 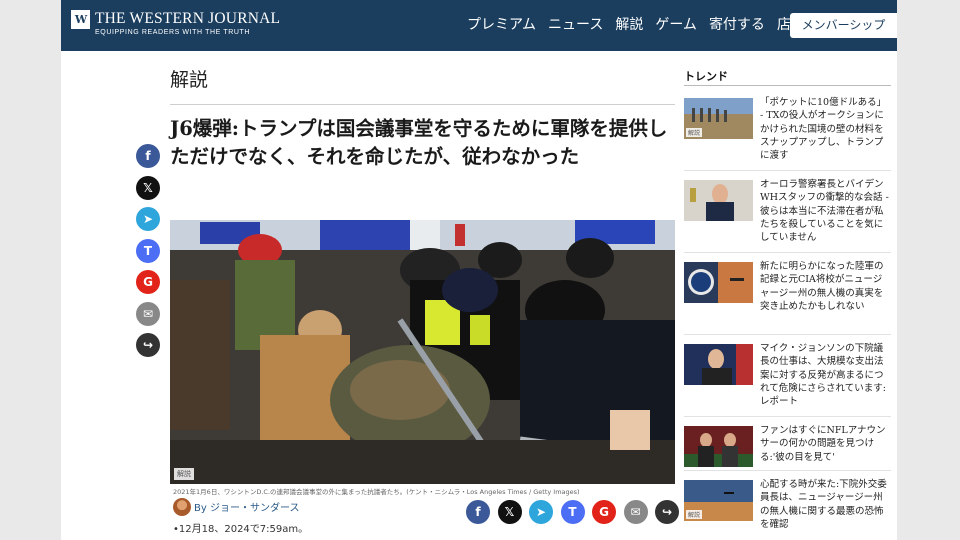 I want to click on logo-subtitle: EQUIPPING READERS WITH THE TRUTH, so click(x=173, y=32).